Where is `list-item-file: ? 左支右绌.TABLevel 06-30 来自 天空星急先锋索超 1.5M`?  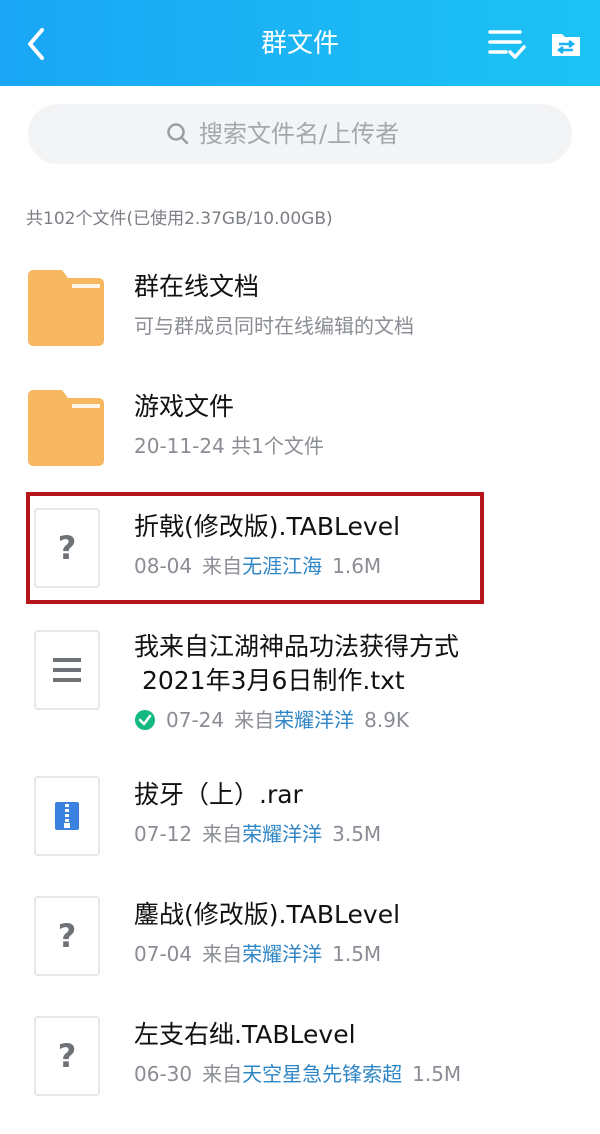 list-item-file: ? 左支右绌.TABLevel 06-30 来自 天空星急先锋索超 1.5M is located at coordinates (300, 1059).